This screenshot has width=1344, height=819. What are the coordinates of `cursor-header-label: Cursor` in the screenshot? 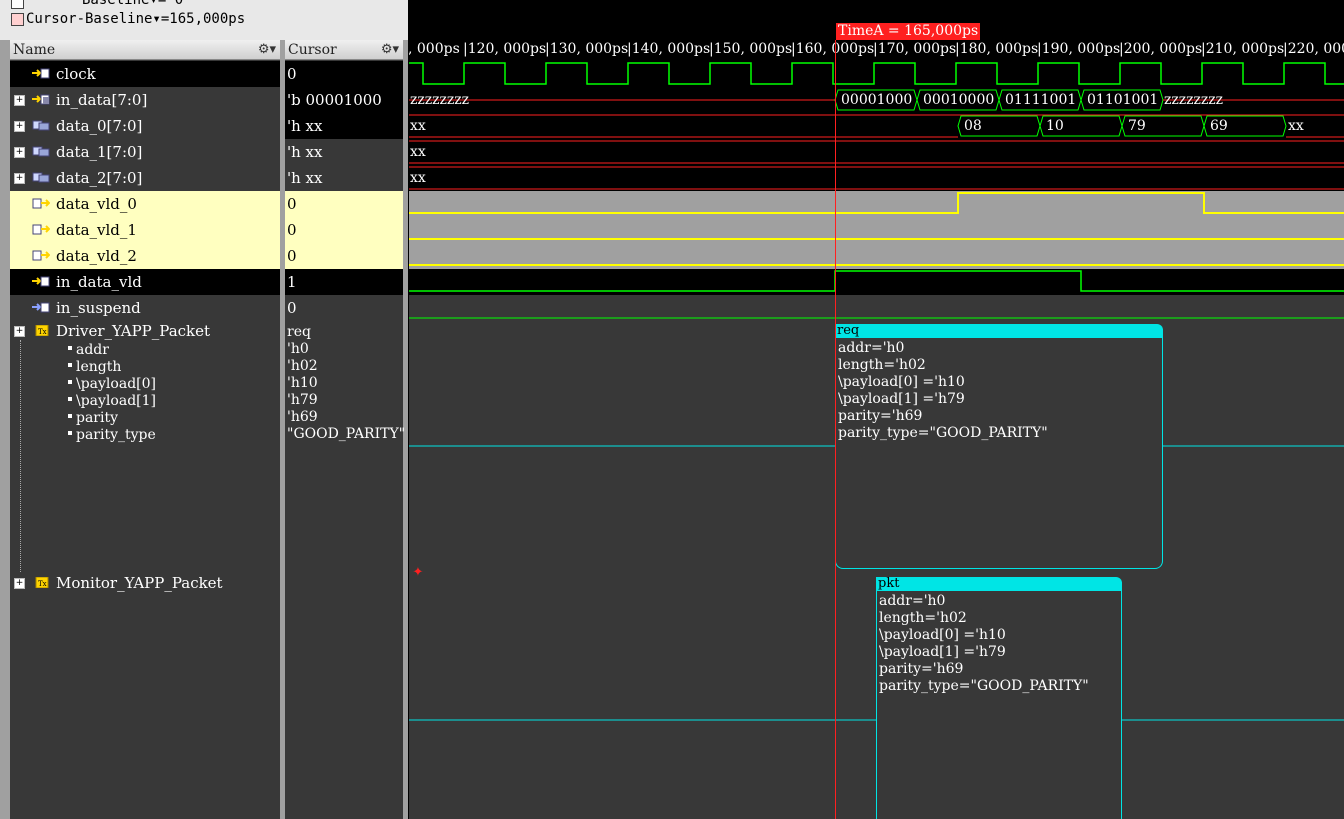 It's located at (312, 50).